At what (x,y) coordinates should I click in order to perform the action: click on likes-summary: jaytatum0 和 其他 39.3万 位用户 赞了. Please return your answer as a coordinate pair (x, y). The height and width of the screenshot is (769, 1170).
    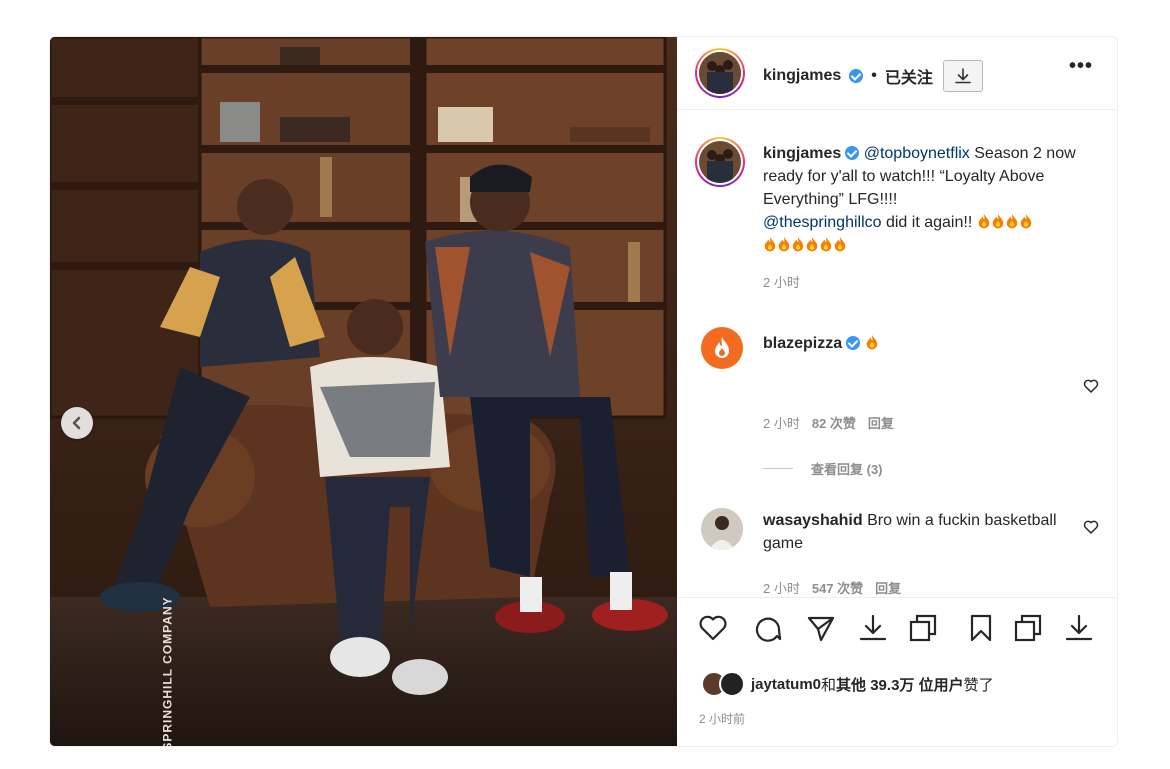
    Looking at the image, I should click on (847, 684).